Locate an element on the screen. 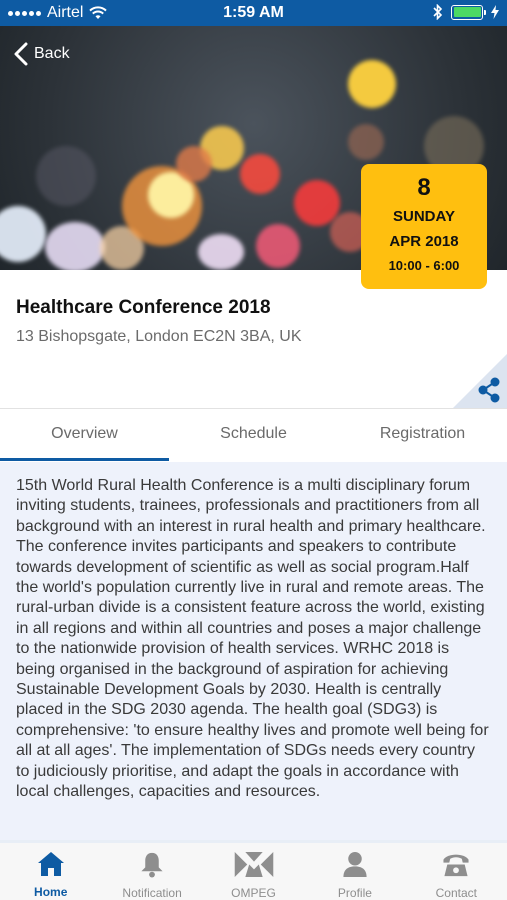 The image size is (507, 900). nav-home: Home is located at coordinates (50, 871).